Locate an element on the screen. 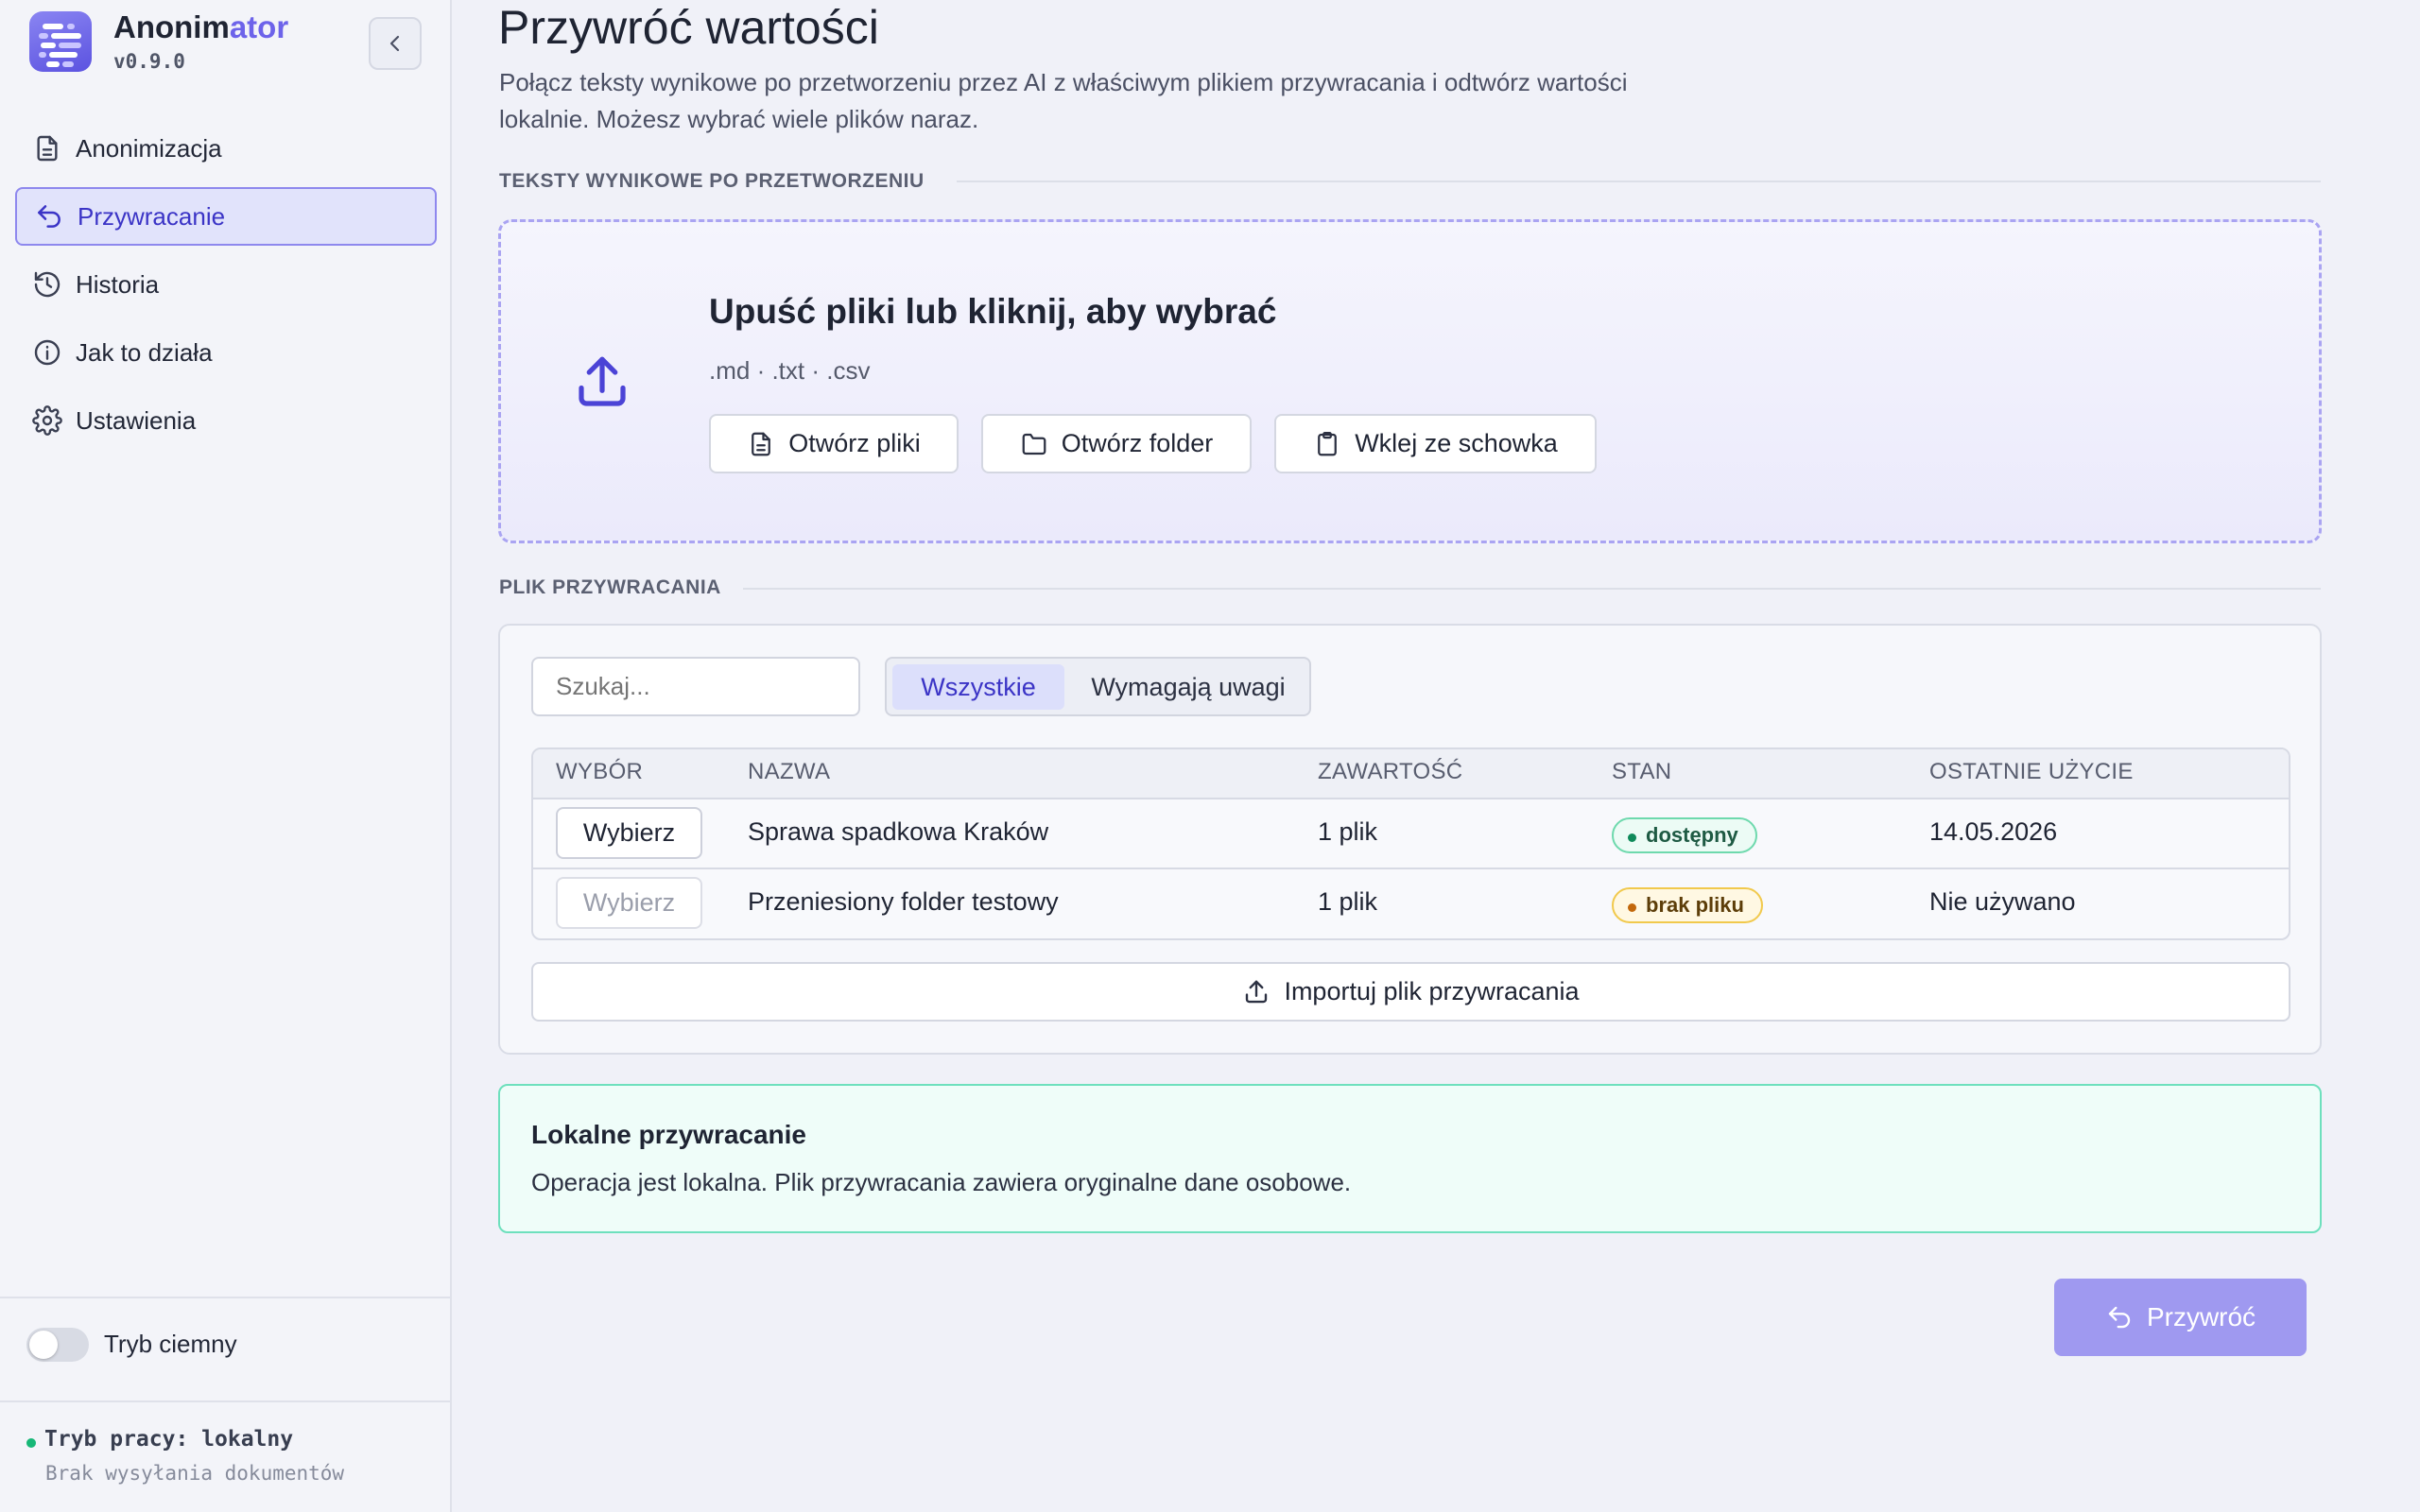  info-icon is located at coordinates (47, 352).